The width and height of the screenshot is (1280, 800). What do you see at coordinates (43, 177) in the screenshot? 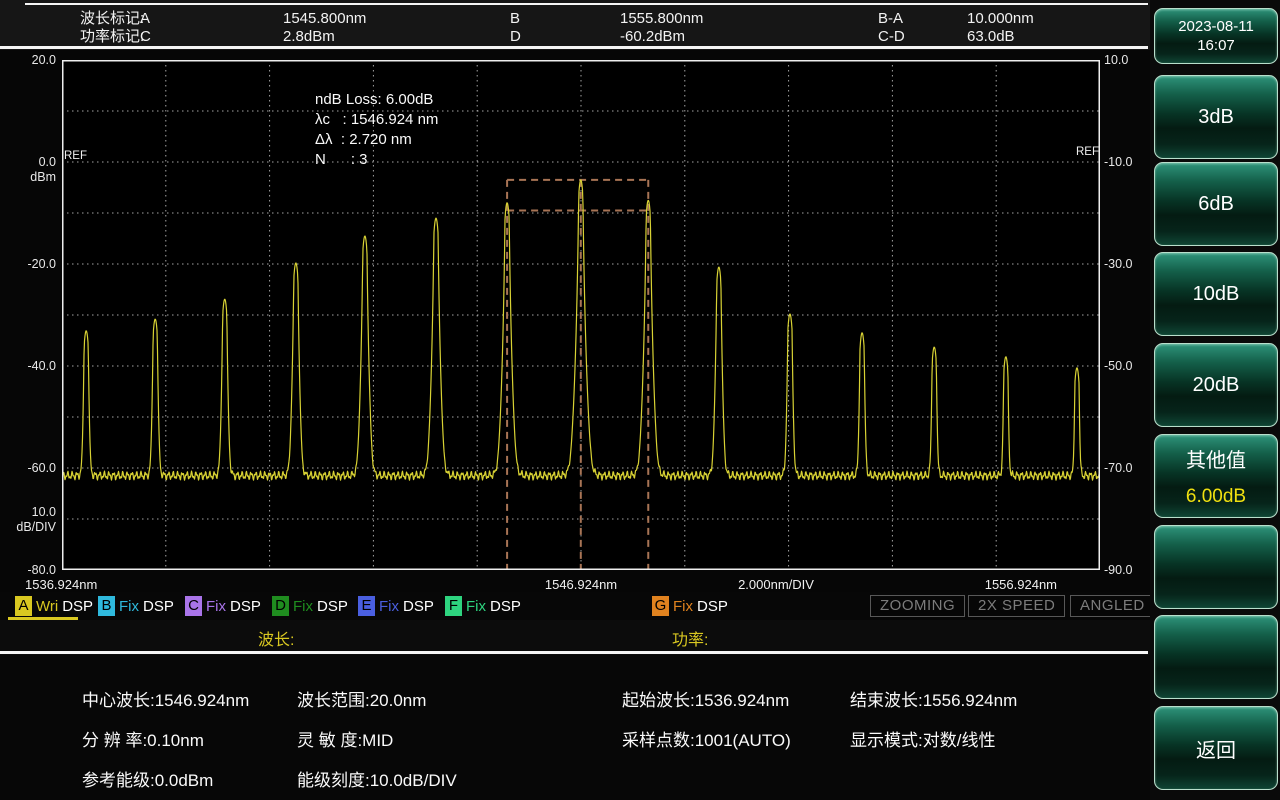
I see `y-axis-left-unit-label: dBm` at bounding box center [43, 177].